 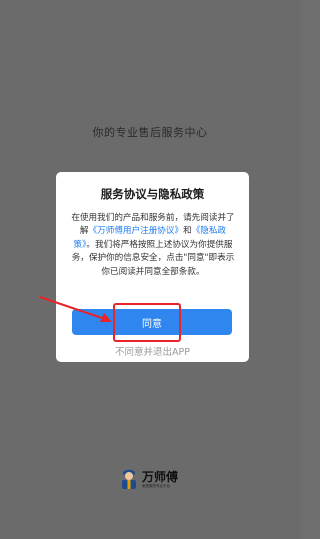 I want to click on highlight-box, so click(x=147, y=322).